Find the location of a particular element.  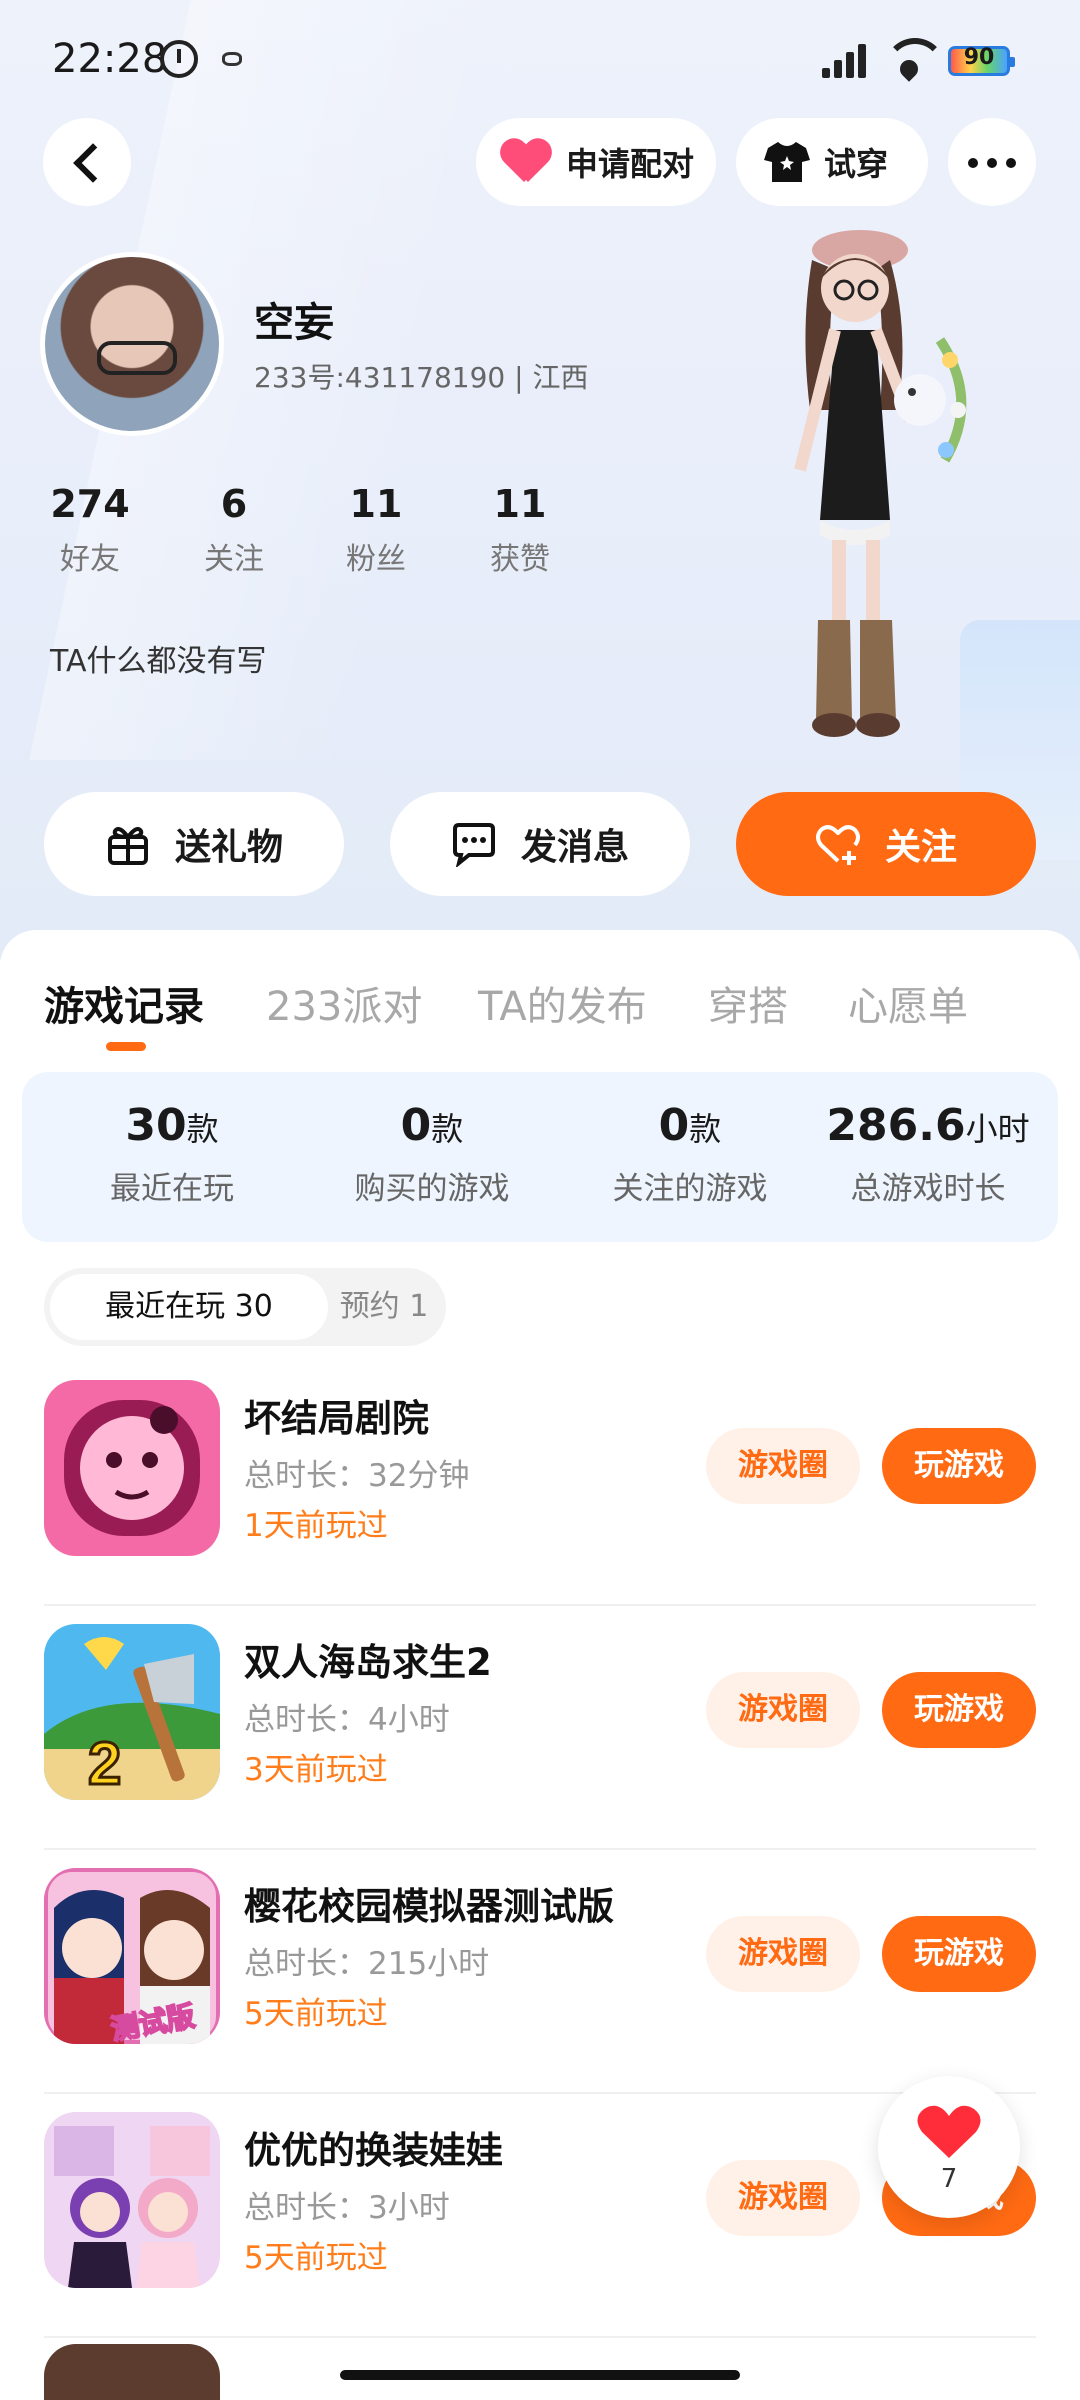

tab-outfits: 穿搭 is located at coordinates (748, 1003).